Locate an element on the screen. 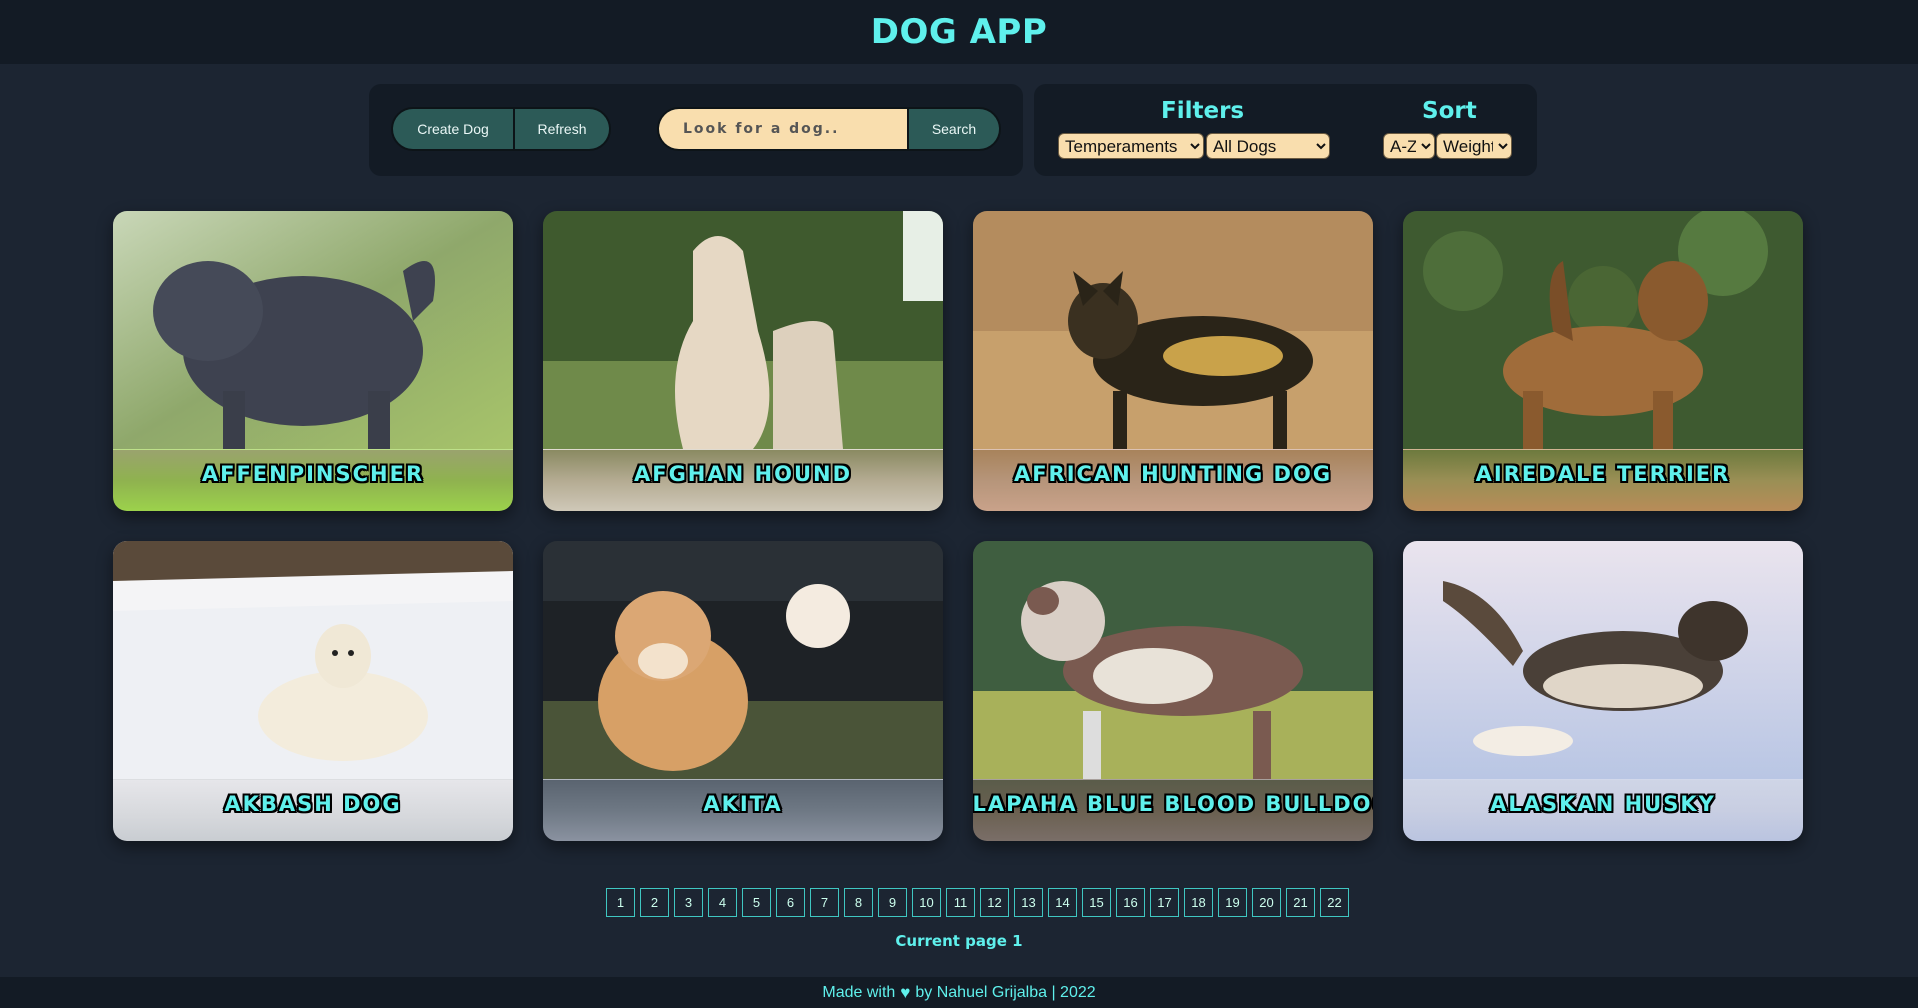  app-title: DOG APP is located at coordinates (959, 32).